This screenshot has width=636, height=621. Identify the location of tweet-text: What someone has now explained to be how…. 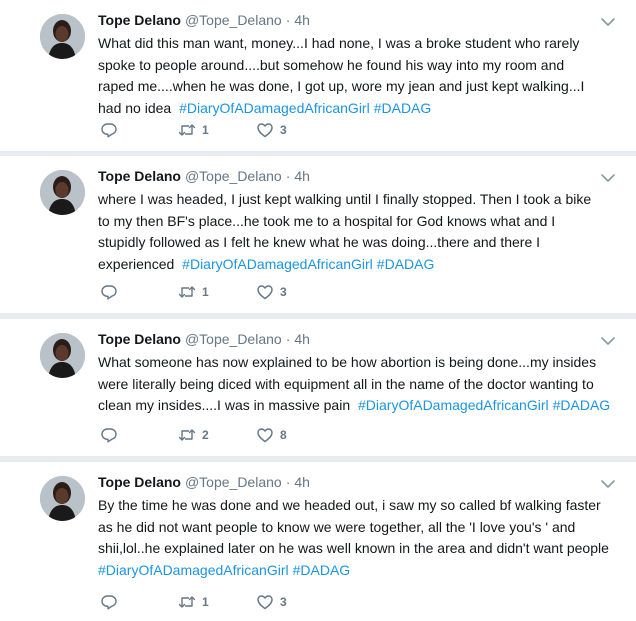
(358, 384).